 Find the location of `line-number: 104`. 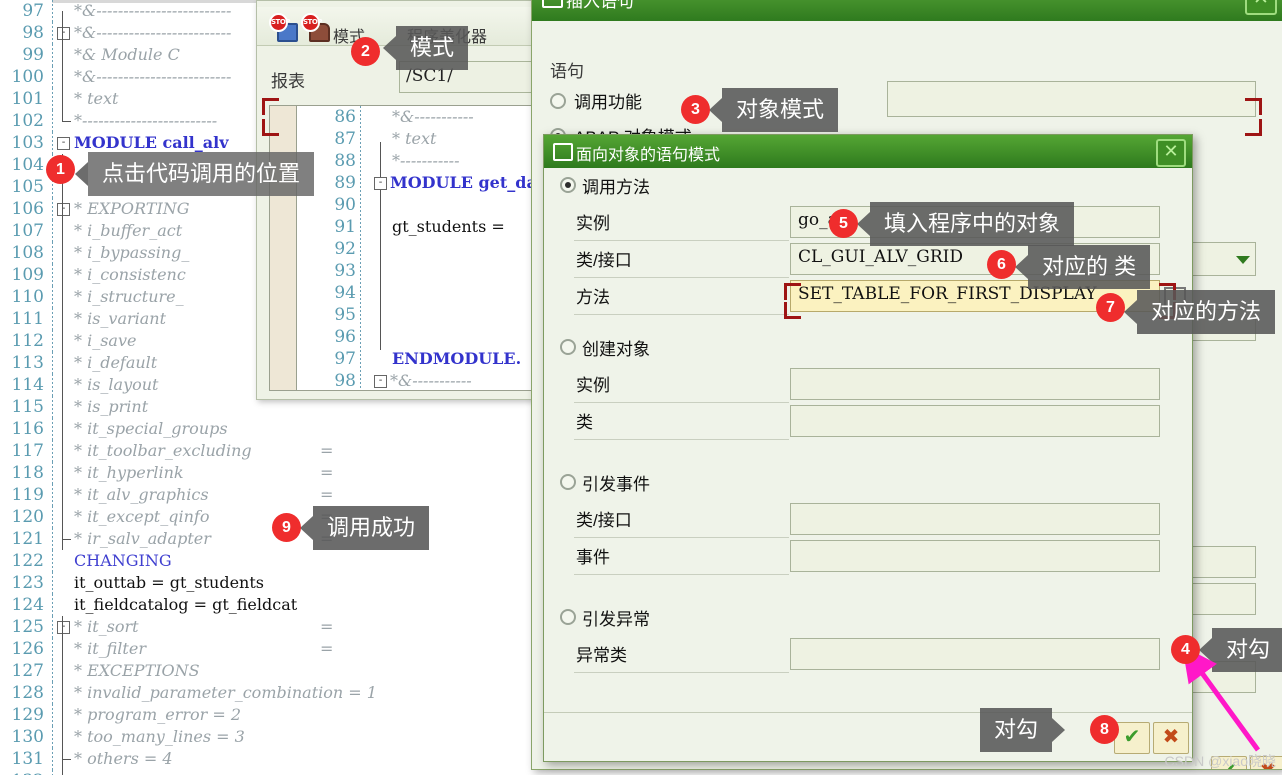

line-number: 104 is located at coordinates (27, 165).